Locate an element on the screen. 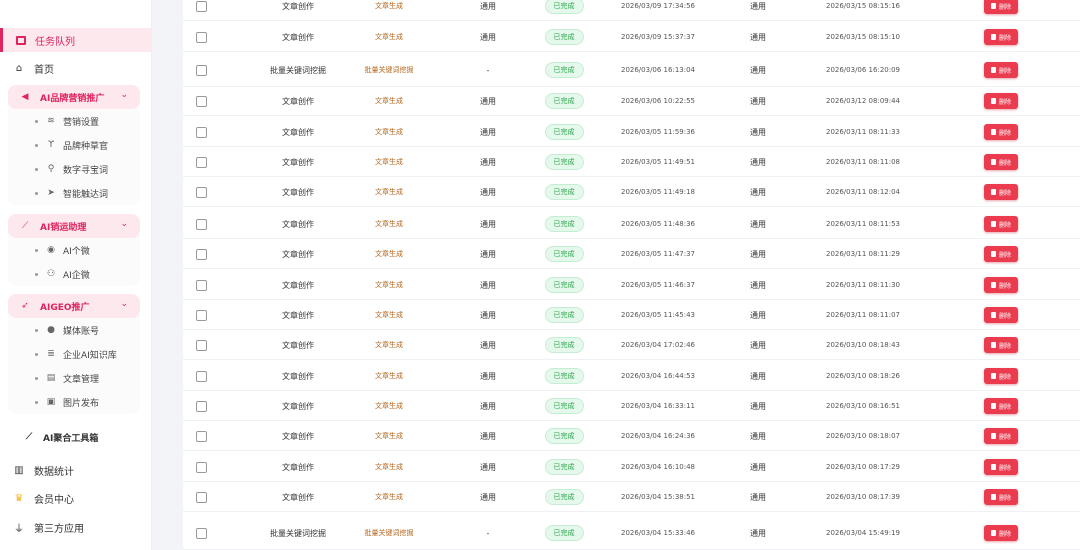  created-time-cell: 2026/03/06 10:22:55 is located at coordinates (657, 101).